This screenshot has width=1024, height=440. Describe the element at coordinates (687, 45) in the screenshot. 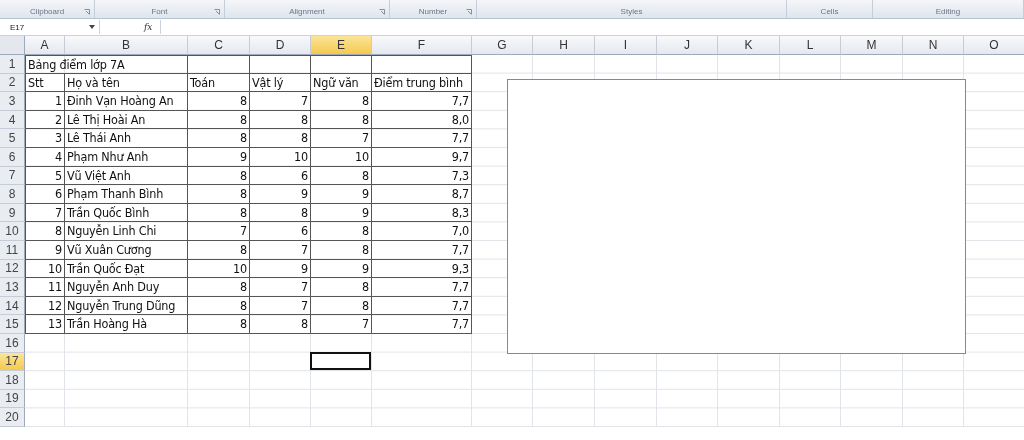

I see `column-header: J` at that location.